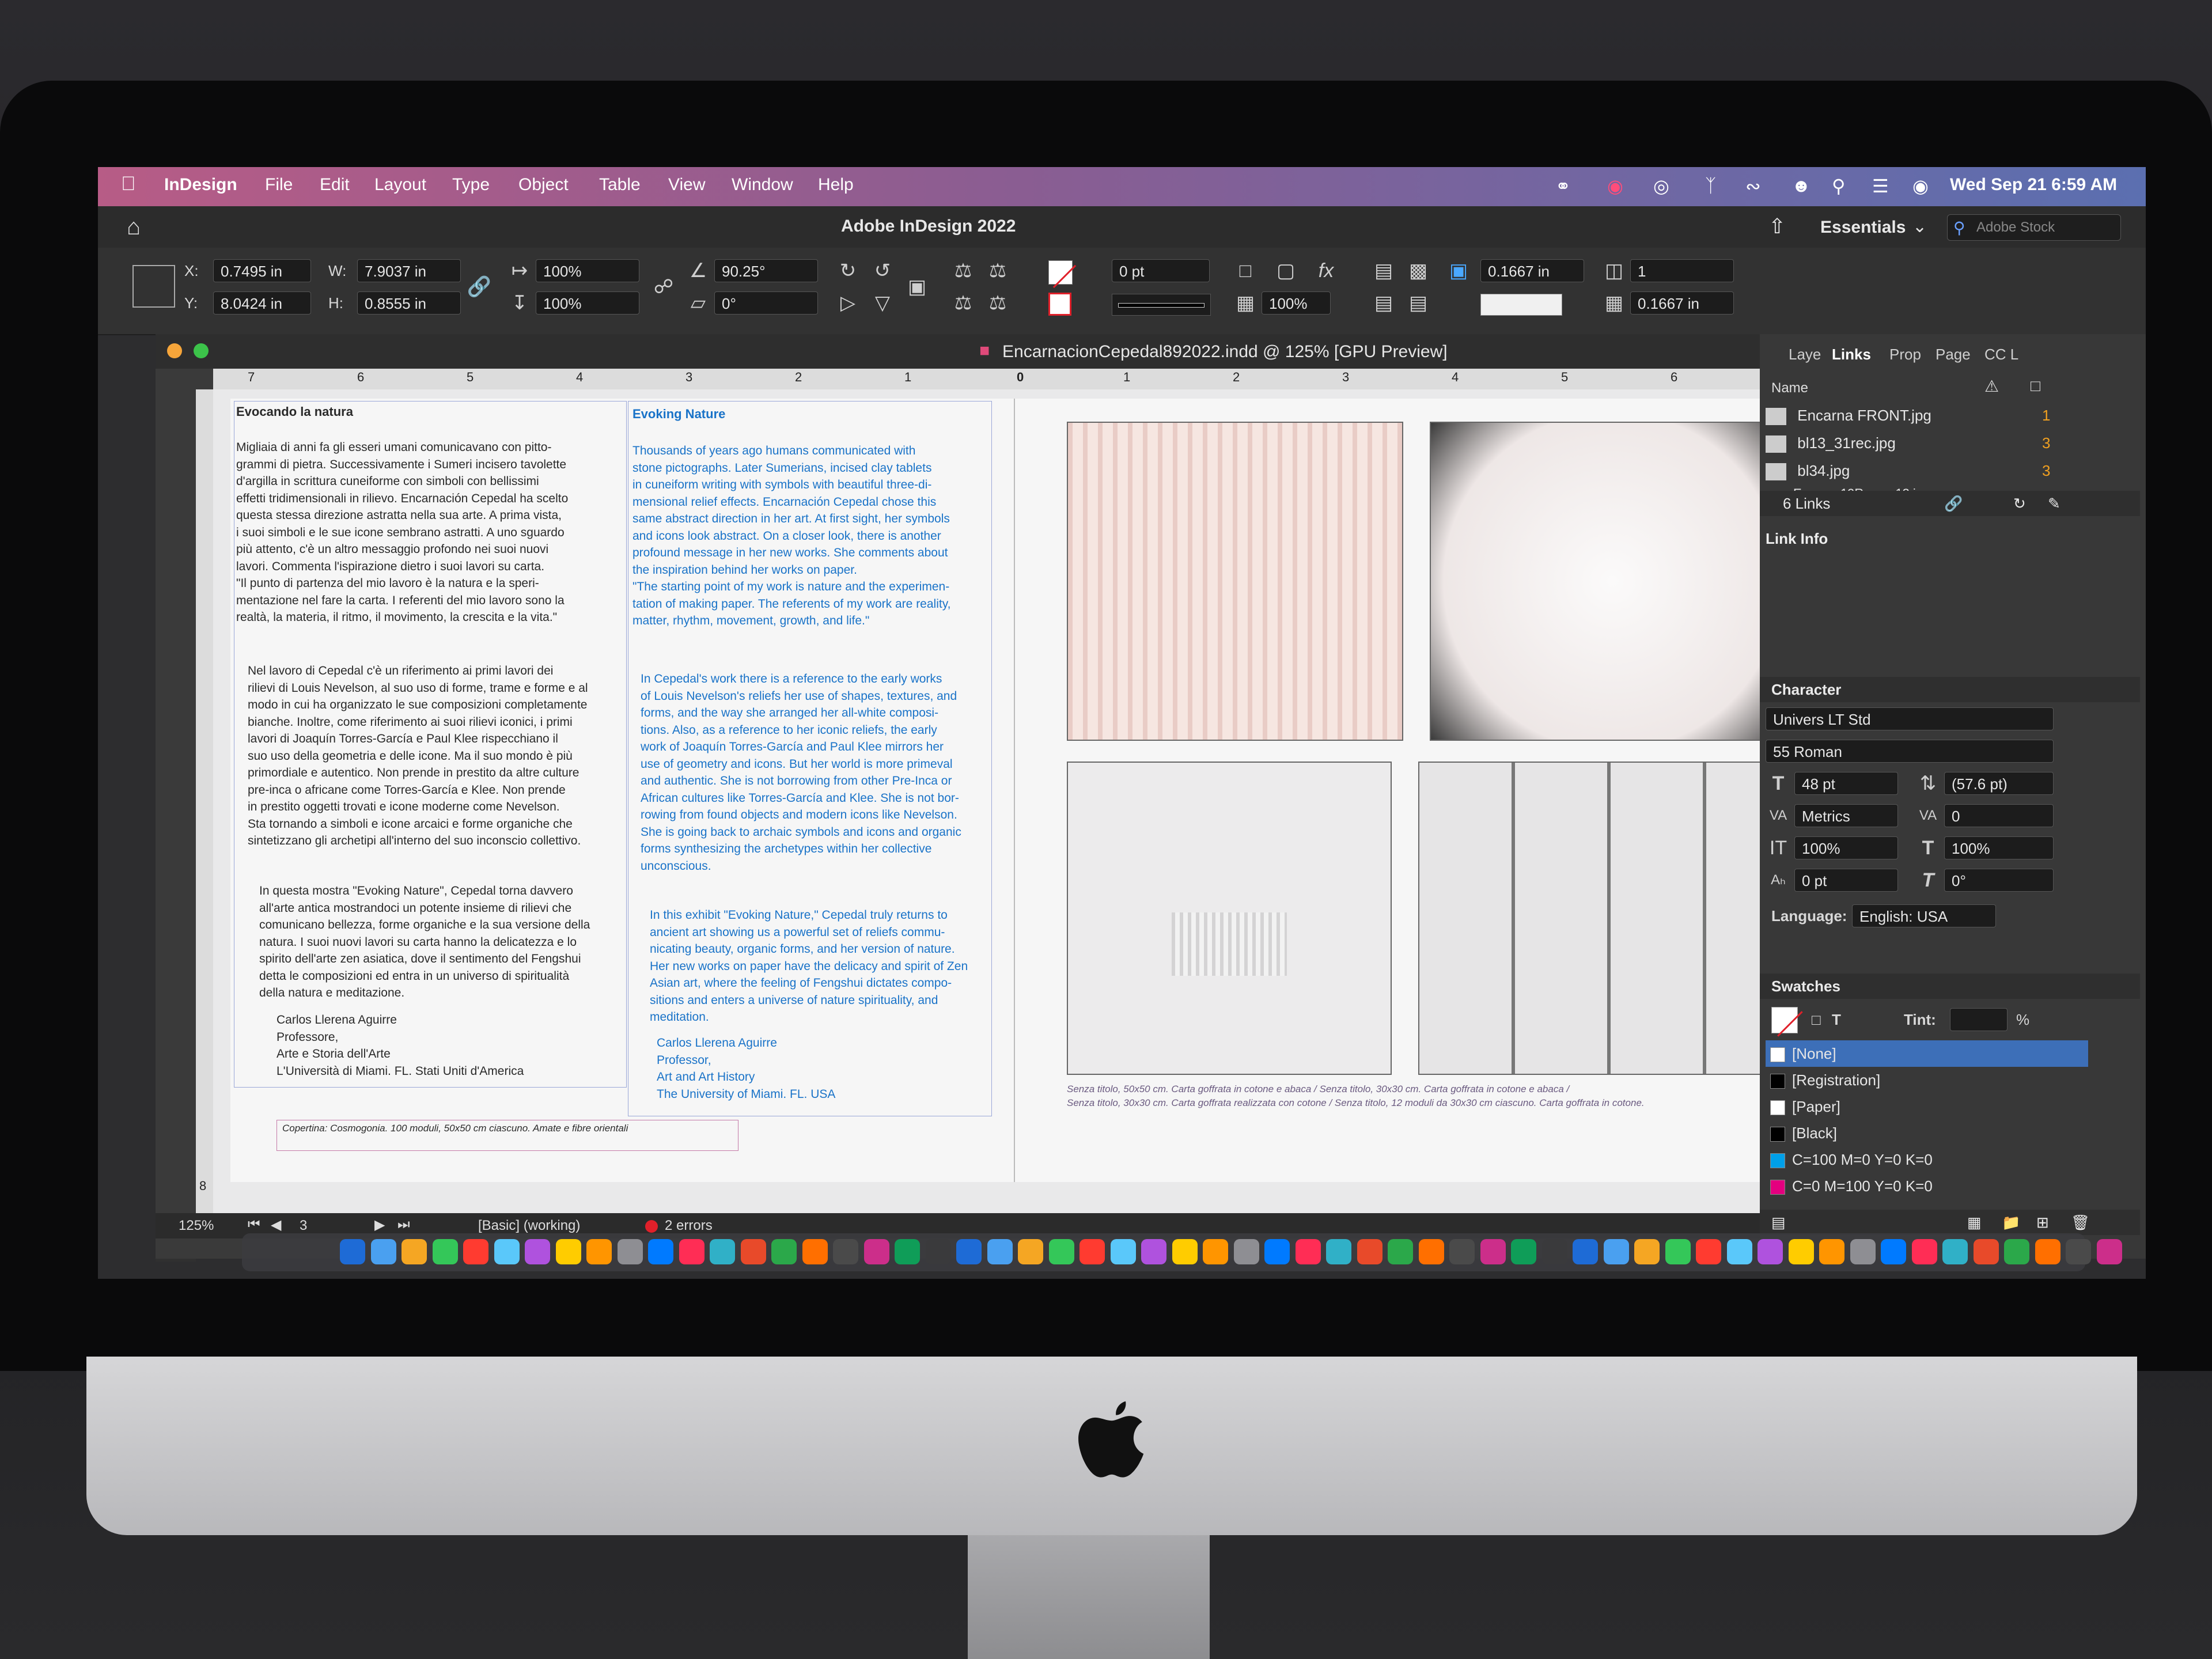 Image resolution: width=2212 pixels, height=1659 pixels. Describe the element at coordinates (963, 270) in the screenshot. I see `align-icon: ⚖` at that location.